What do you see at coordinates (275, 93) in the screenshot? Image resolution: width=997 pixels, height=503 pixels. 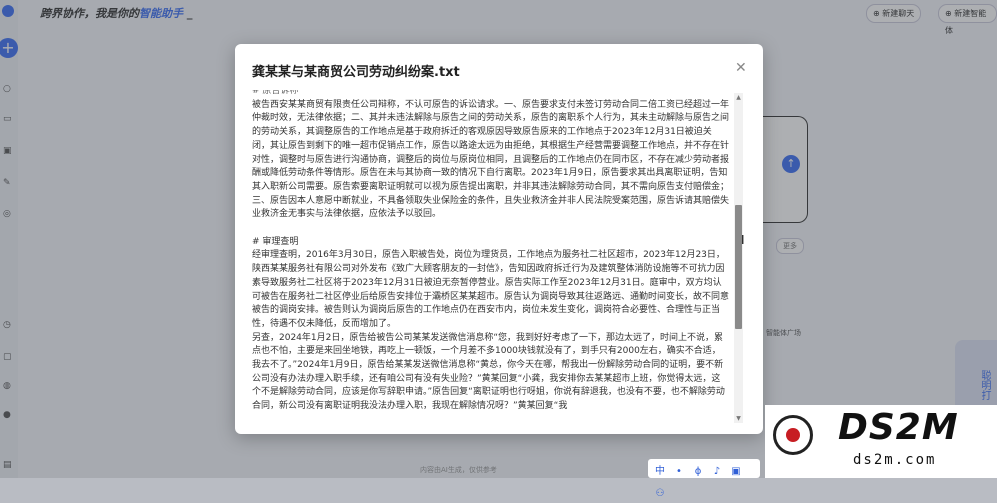 I see `cut-heading: # 原告诉称` at bounding box center [275, 93].